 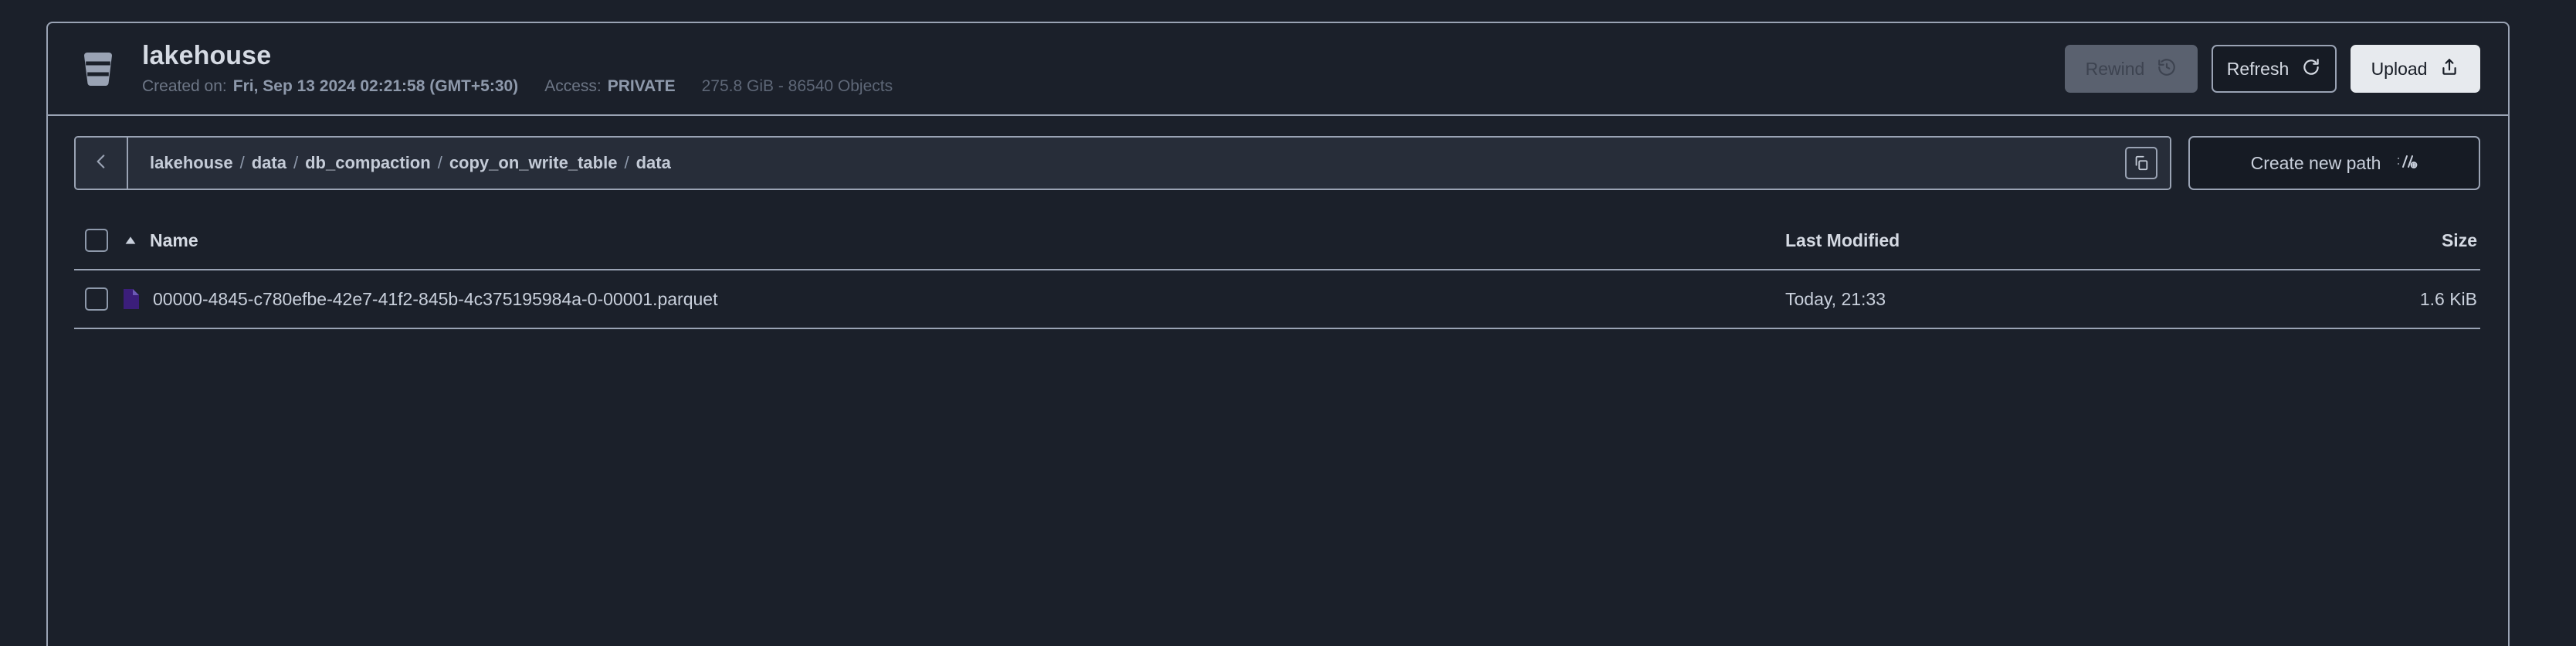 I want to click on column-header-size: Size, so click(x=2410, y=240).